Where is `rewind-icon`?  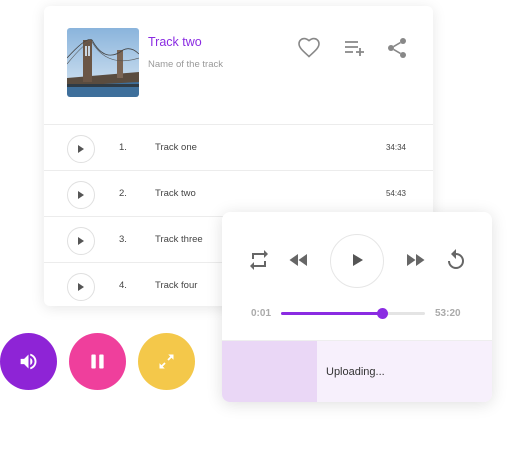 rewind-icon is located at coordinates (299, 260).